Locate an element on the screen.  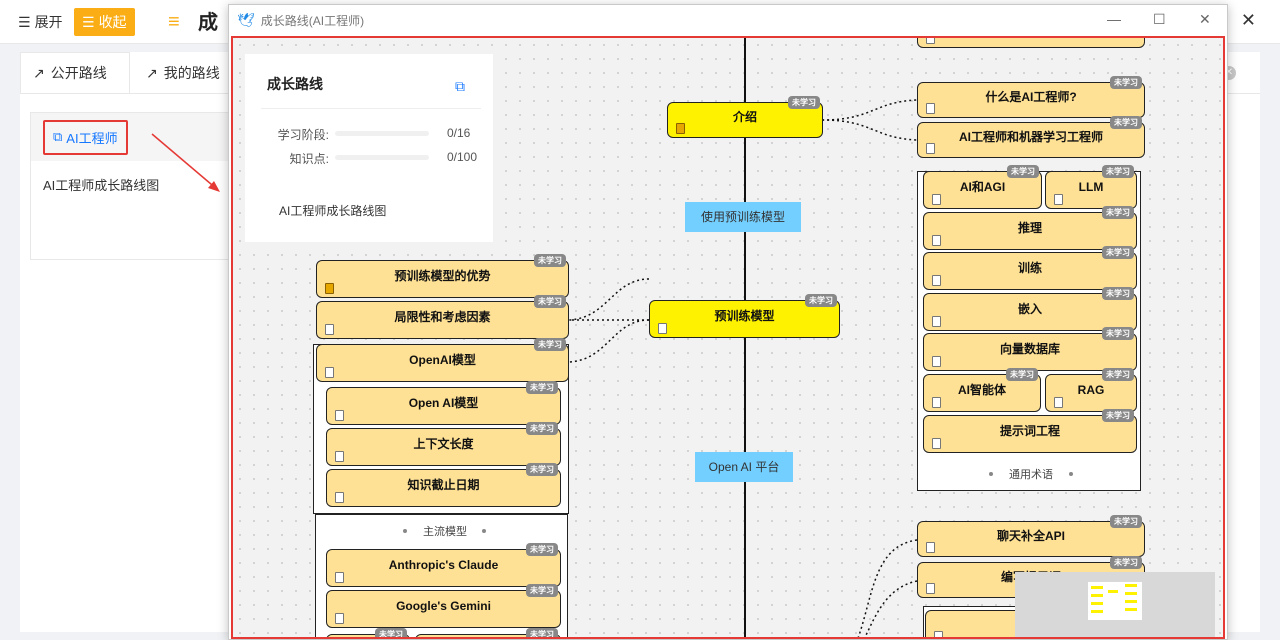
maximize-button: ☐ is located at coordinates (1159, 19).